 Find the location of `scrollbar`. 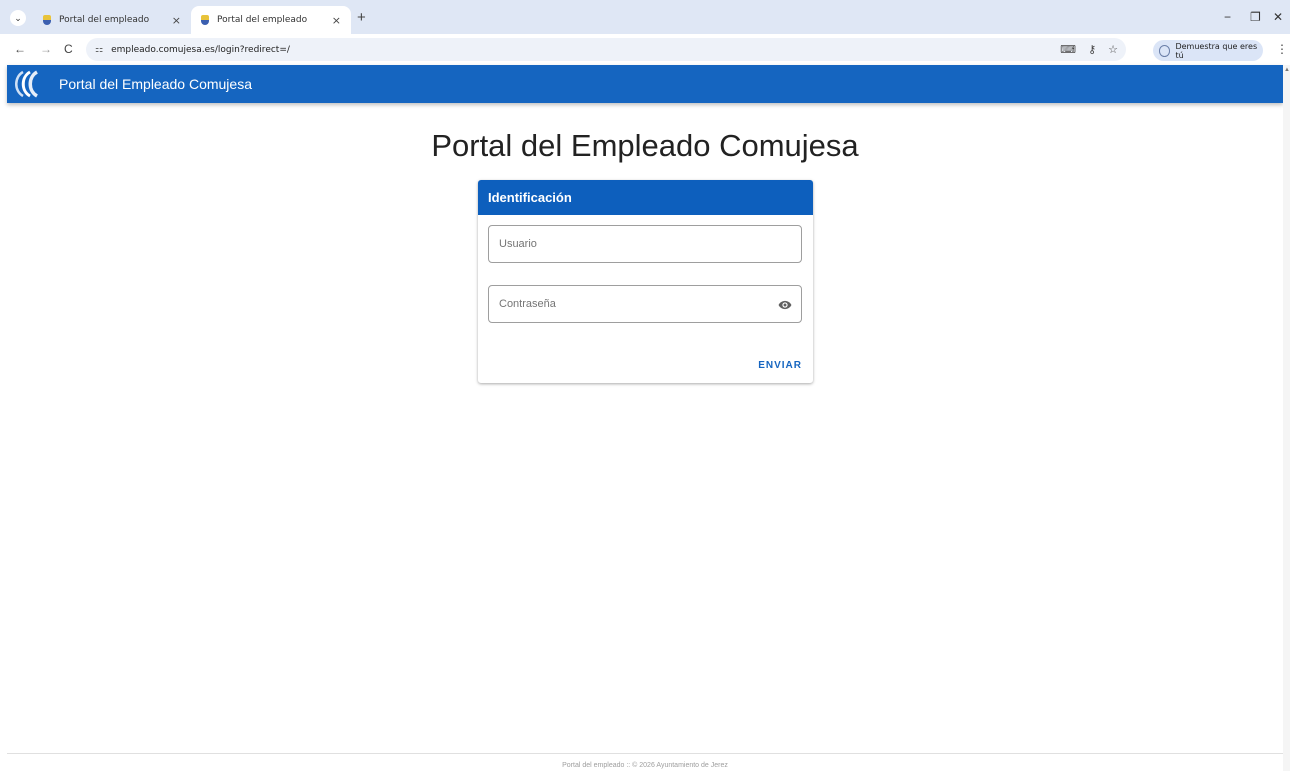

scrollbar is located at coordinates (1286, 418).